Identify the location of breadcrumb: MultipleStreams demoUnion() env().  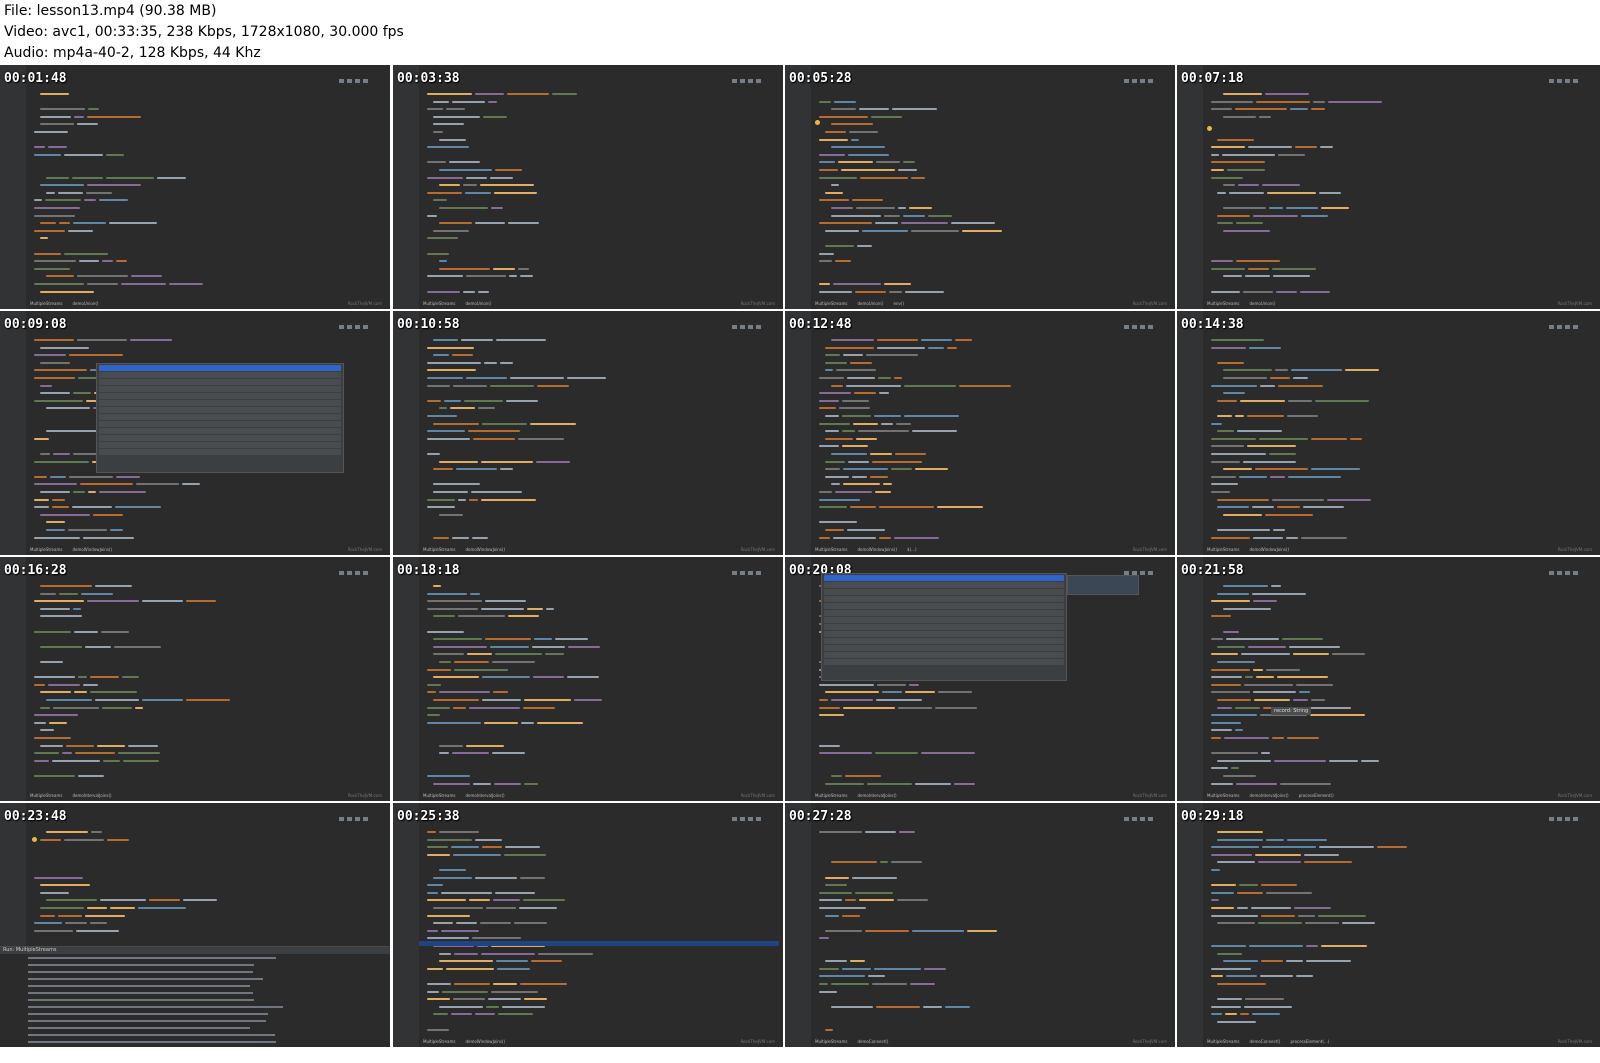
(864, 303).